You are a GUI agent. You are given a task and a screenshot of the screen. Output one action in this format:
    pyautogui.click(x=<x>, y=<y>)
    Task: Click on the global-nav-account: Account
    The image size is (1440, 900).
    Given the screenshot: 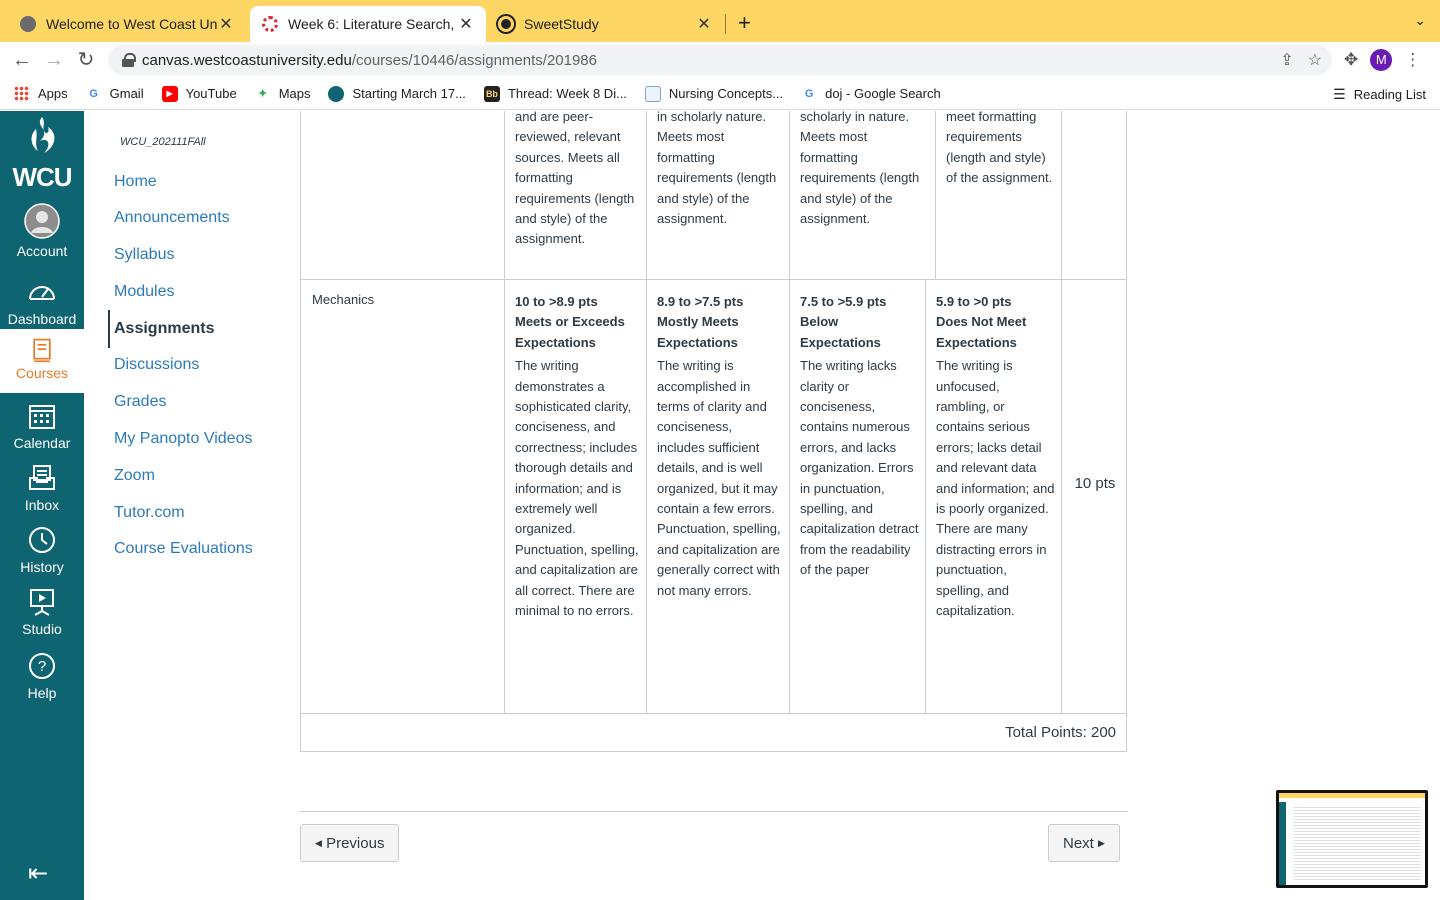 What is the action you would take?
    pyautogui.click(x=42, y=231)
    